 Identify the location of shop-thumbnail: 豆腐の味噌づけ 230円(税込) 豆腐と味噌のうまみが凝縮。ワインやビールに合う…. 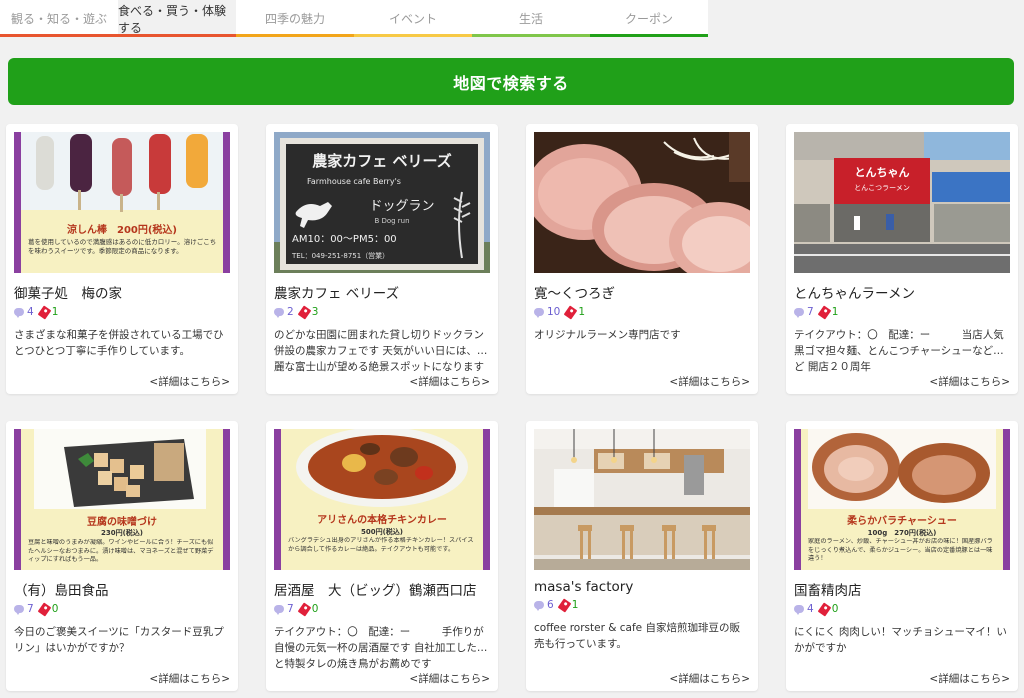
(122, 499).